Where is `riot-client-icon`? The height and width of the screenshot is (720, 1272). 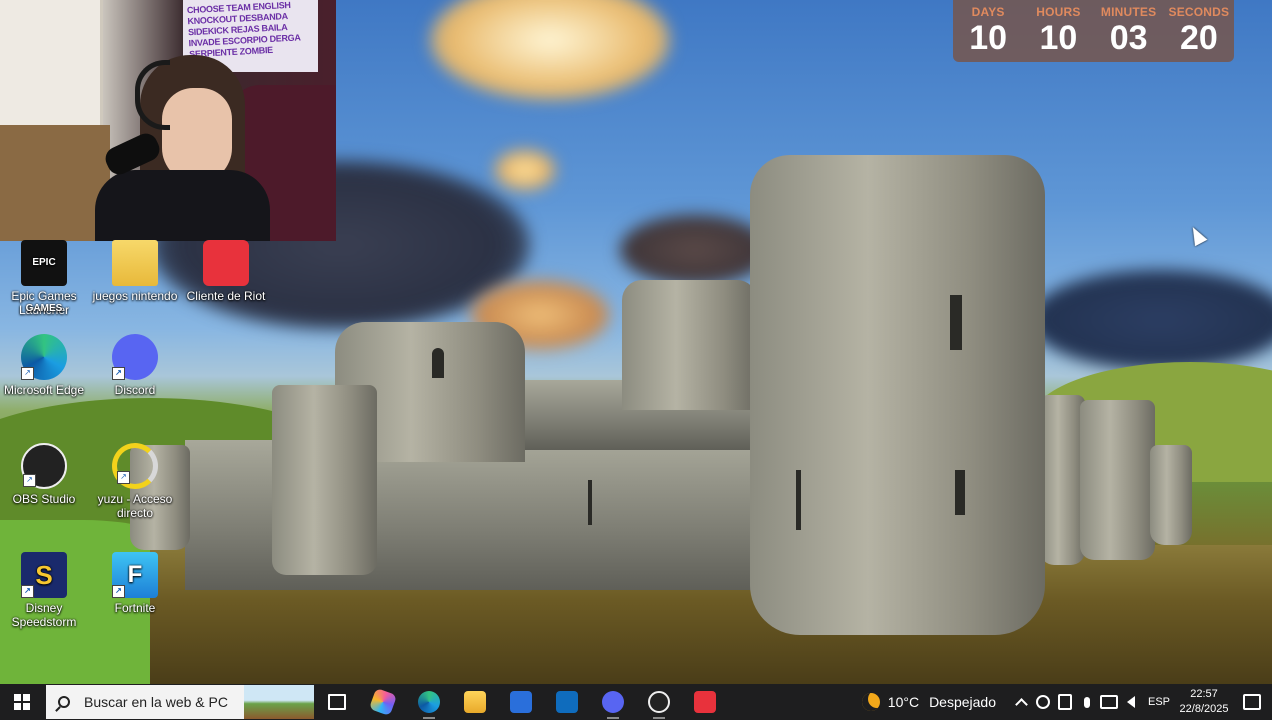
riot-client-icon is located at coordinates (226, 263).